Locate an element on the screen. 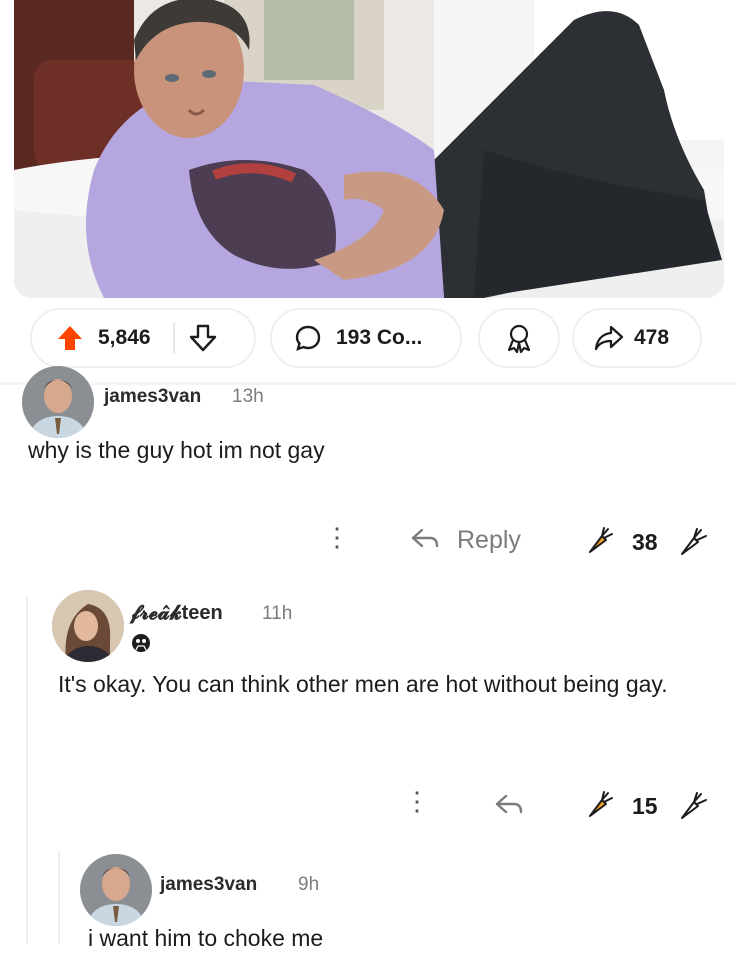 The height and width of the screenshot is (955, 736). award-button is located at coordinates (519, 338).